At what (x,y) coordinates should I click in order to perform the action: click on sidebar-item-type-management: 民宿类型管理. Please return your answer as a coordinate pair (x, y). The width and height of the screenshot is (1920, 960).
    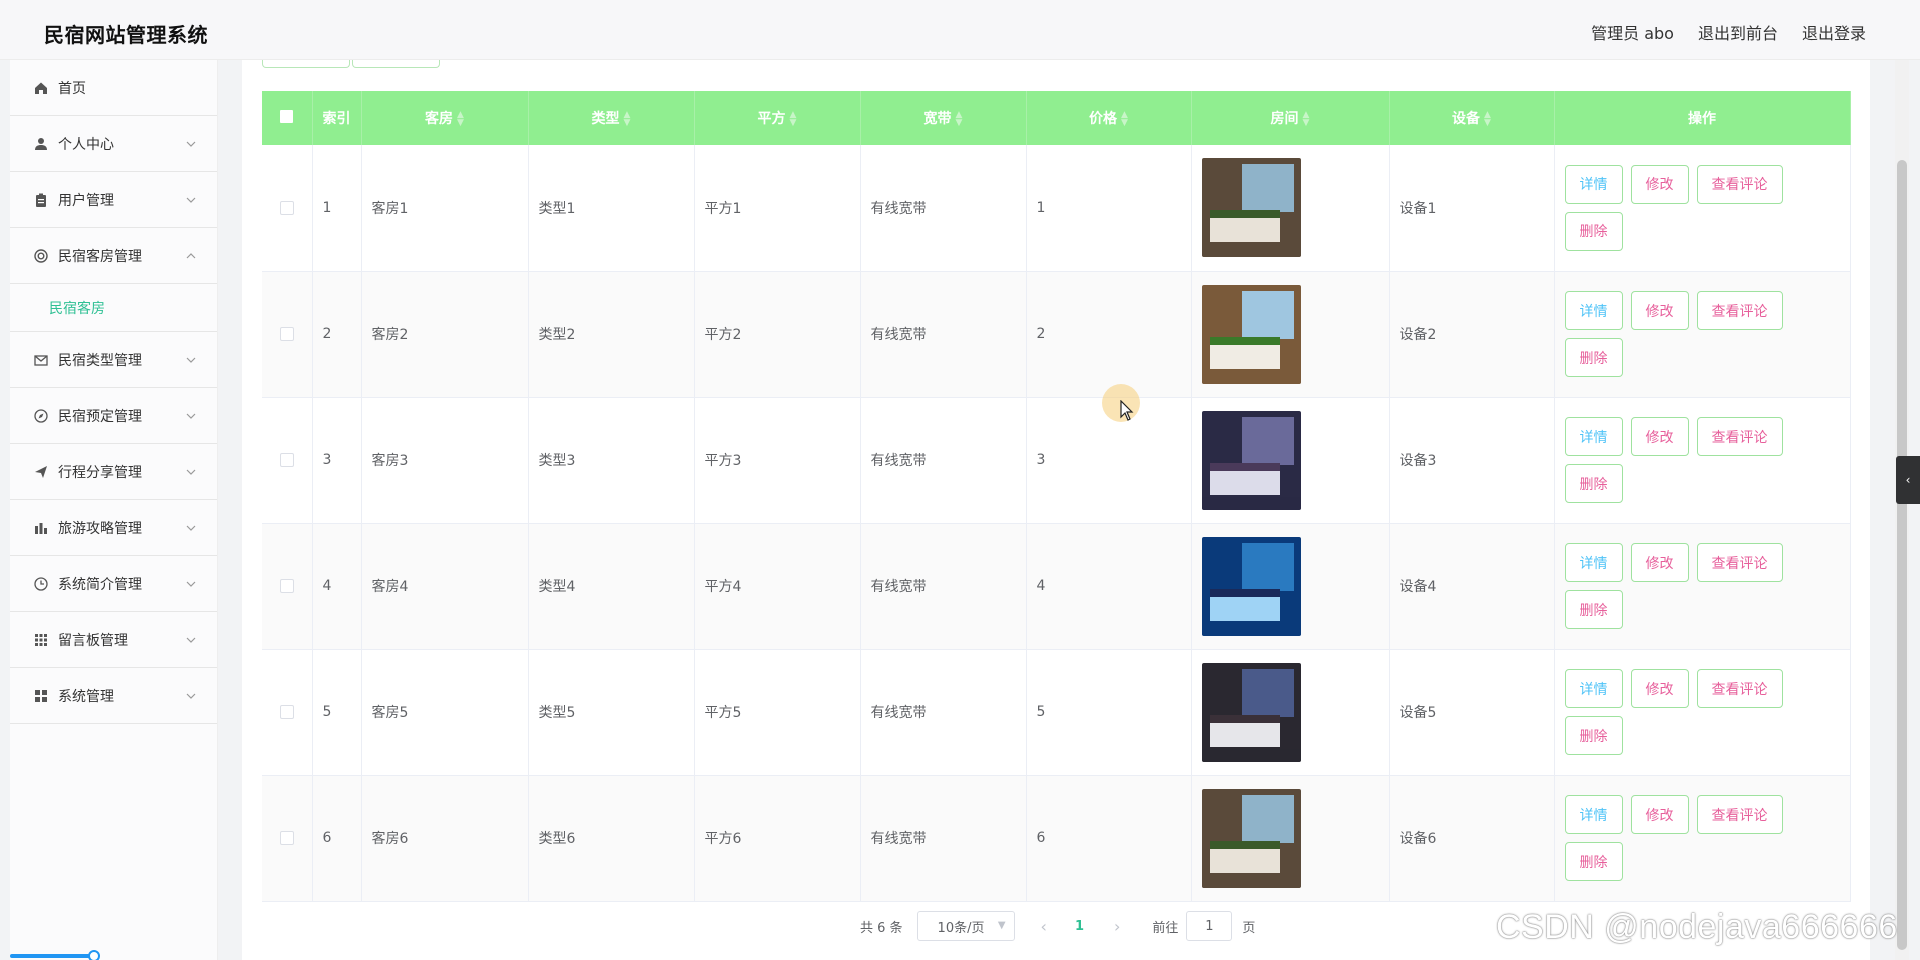
    Looking at the image, I should click on (113, 360).